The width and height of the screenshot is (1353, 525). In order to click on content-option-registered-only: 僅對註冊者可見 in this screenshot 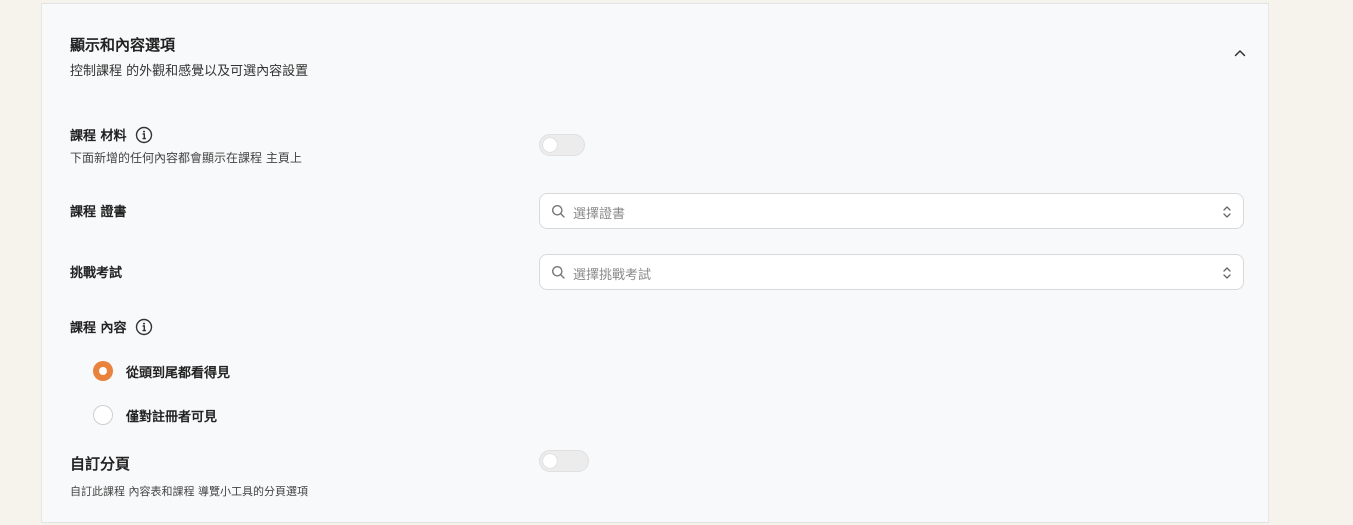, I will do `click(155, 415)`.